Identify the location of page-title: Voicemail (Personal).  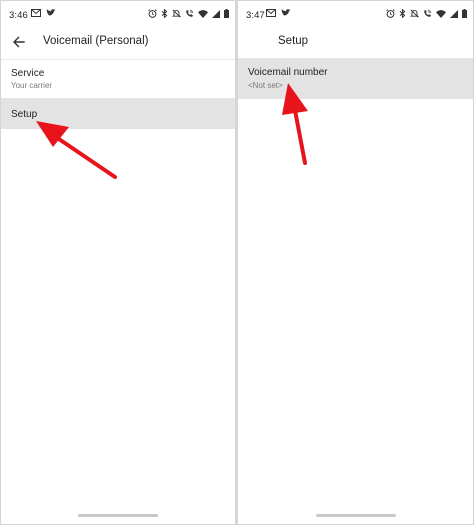
(96, 41).